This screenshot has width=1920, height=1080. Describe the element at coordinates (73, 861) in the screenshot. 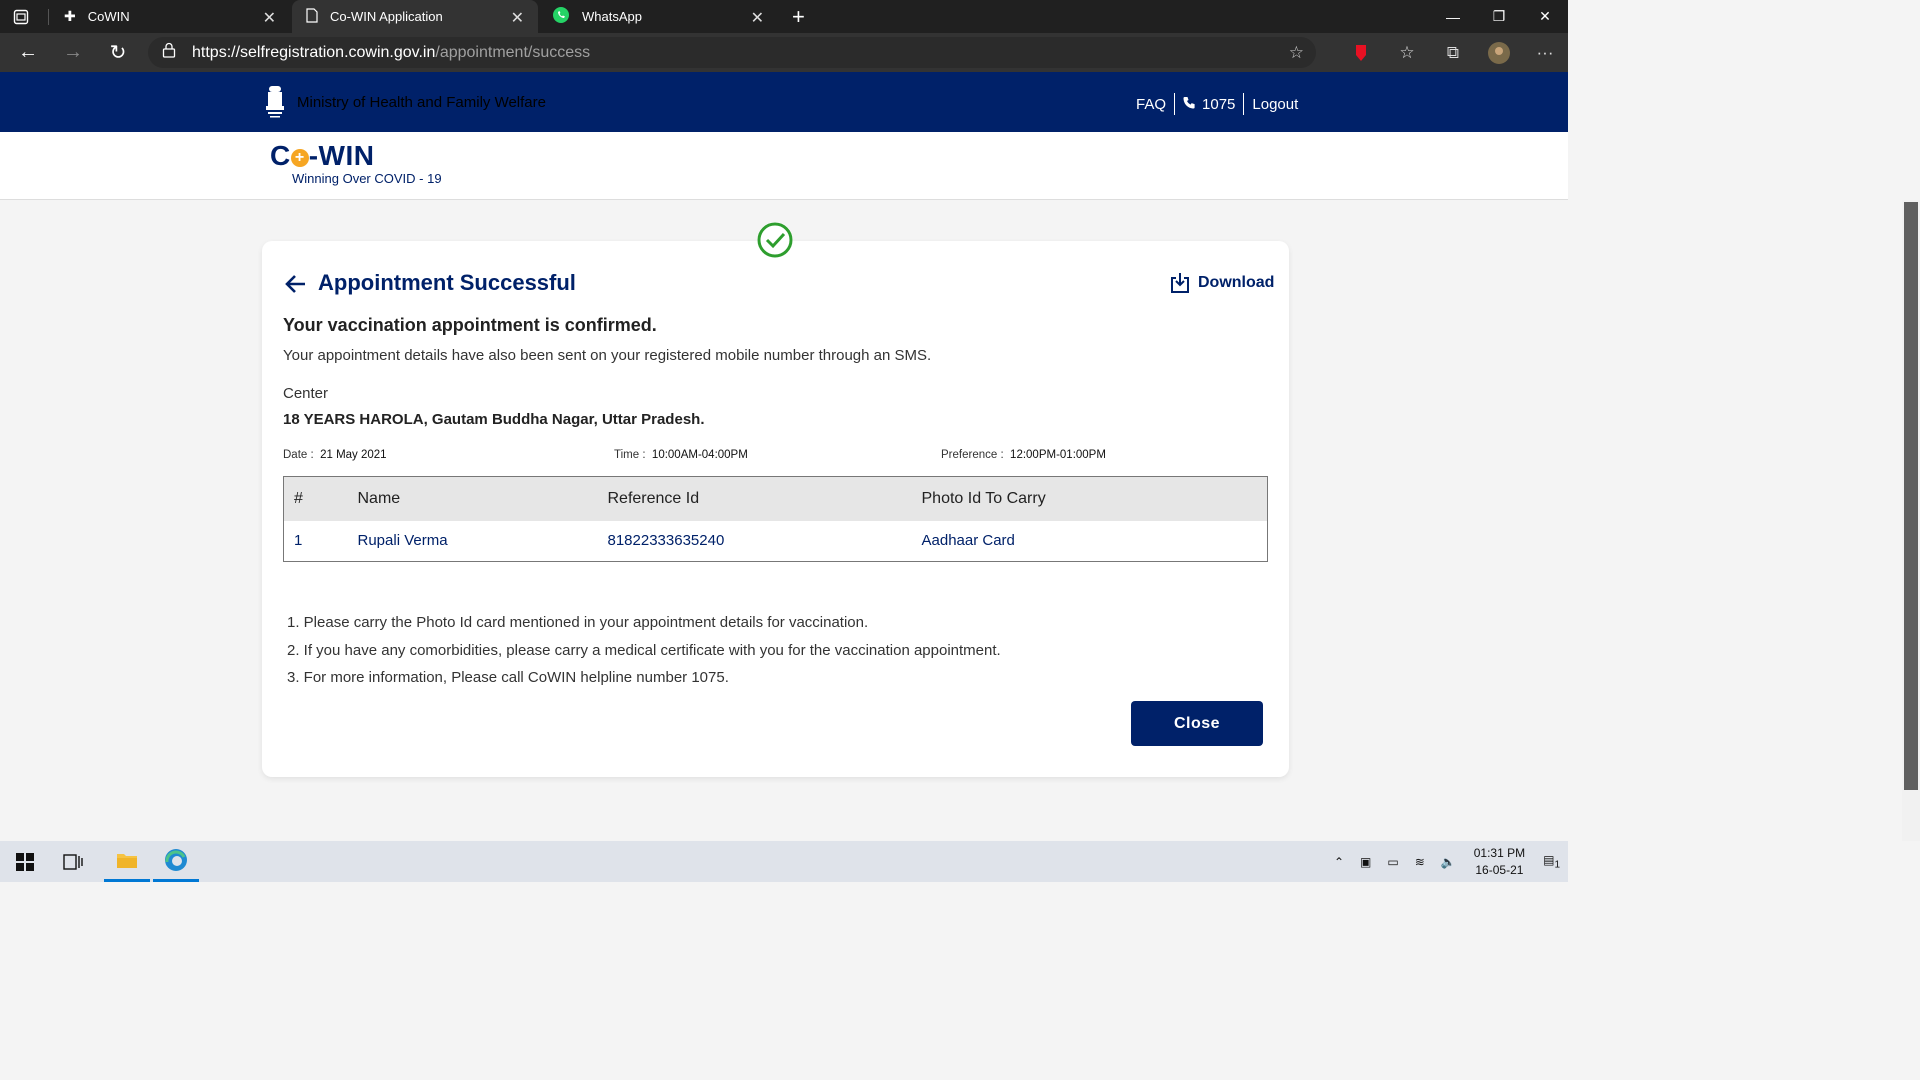

I see `task-view-icon` at that location.